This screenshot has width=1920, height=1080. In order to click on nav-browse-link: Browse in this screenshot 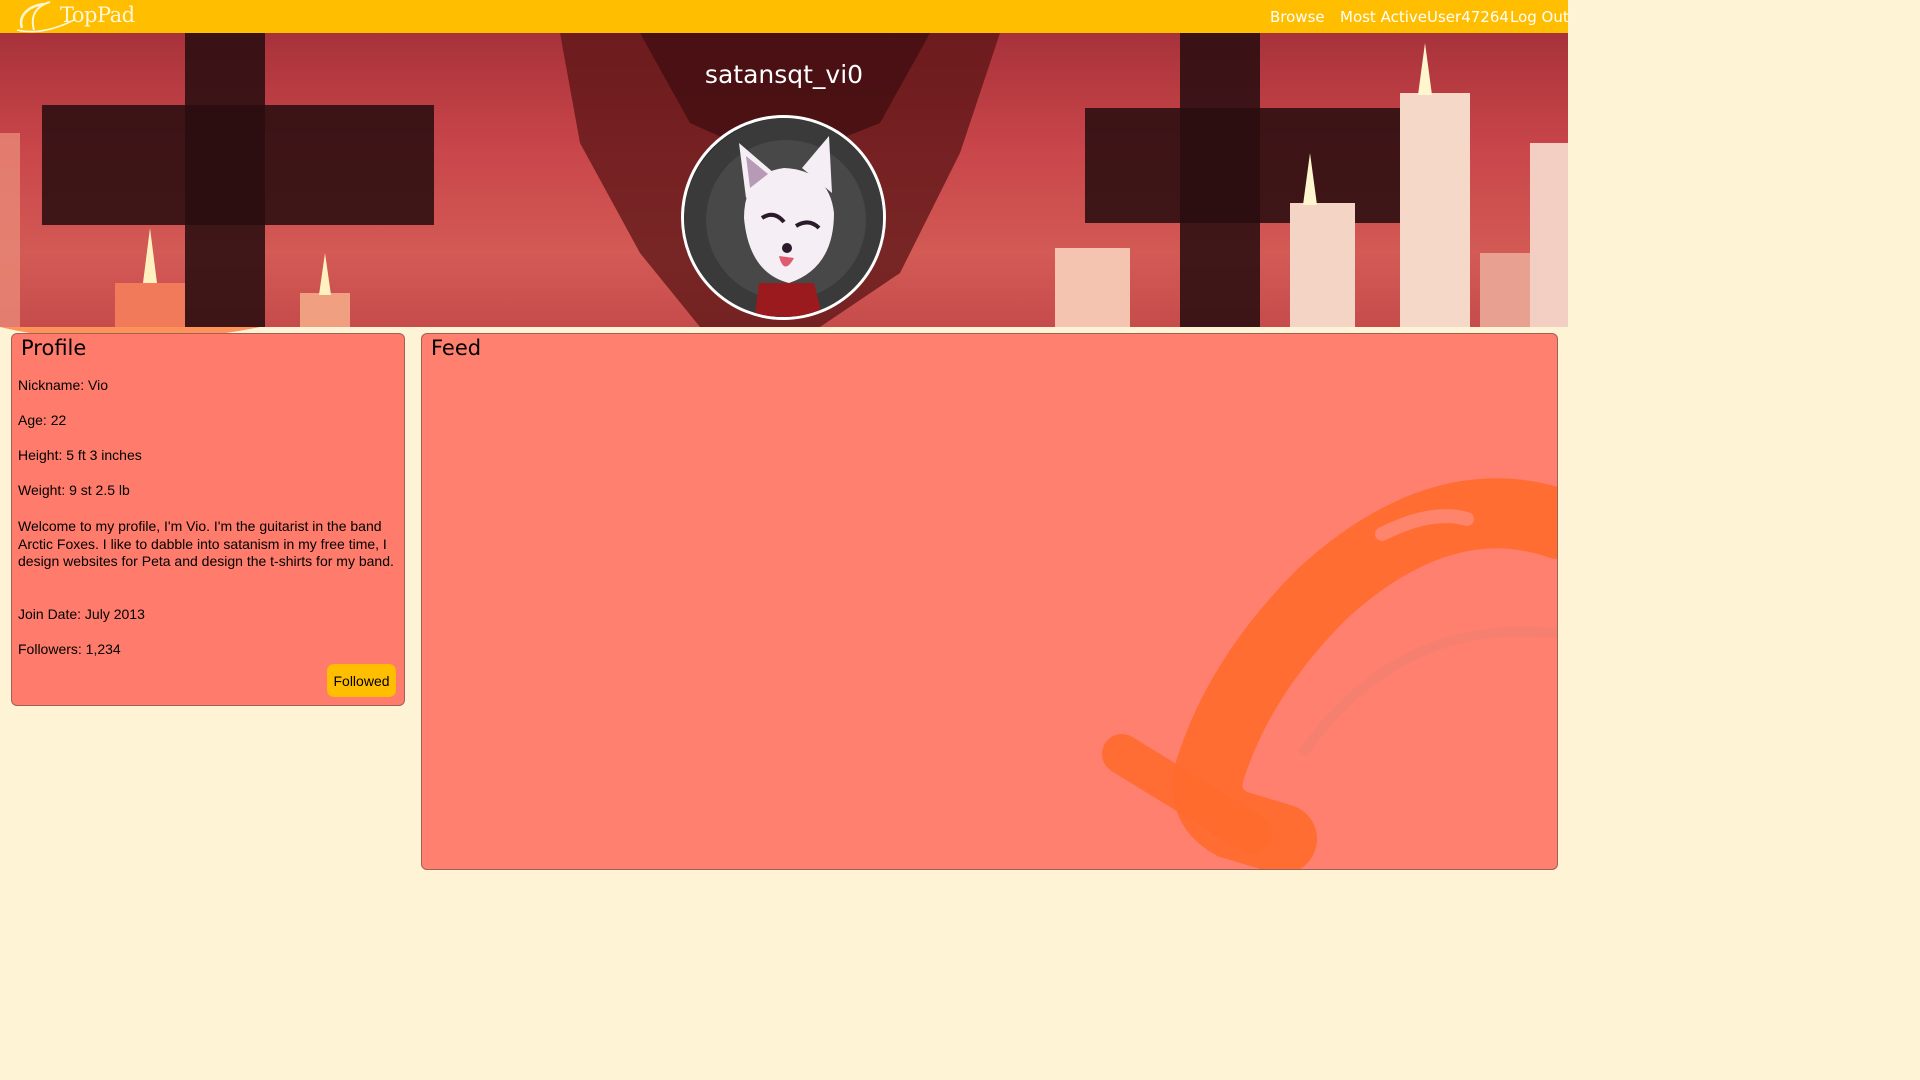, I will do `click(1297, 17)`.